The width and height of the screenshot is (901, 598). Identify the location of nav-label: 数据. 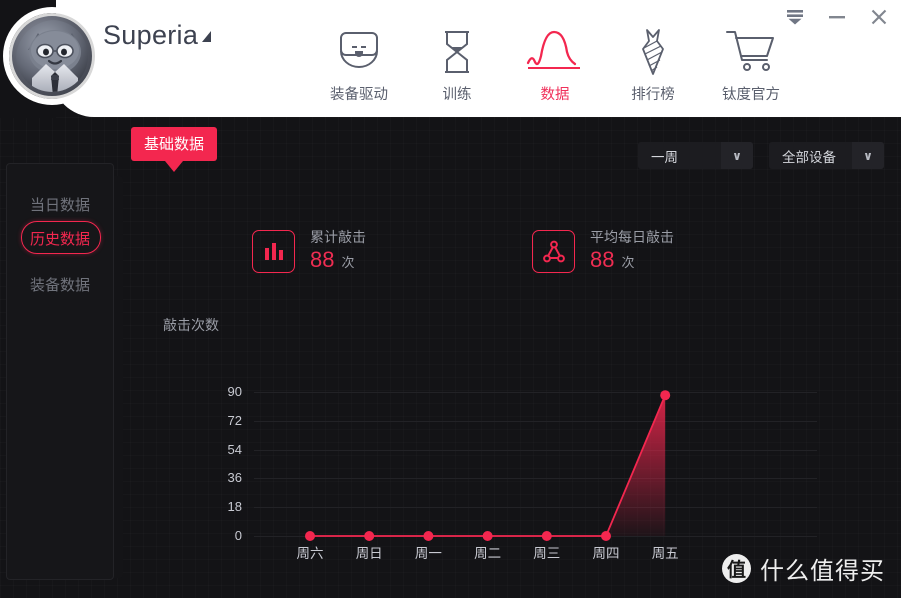
(555, 95).